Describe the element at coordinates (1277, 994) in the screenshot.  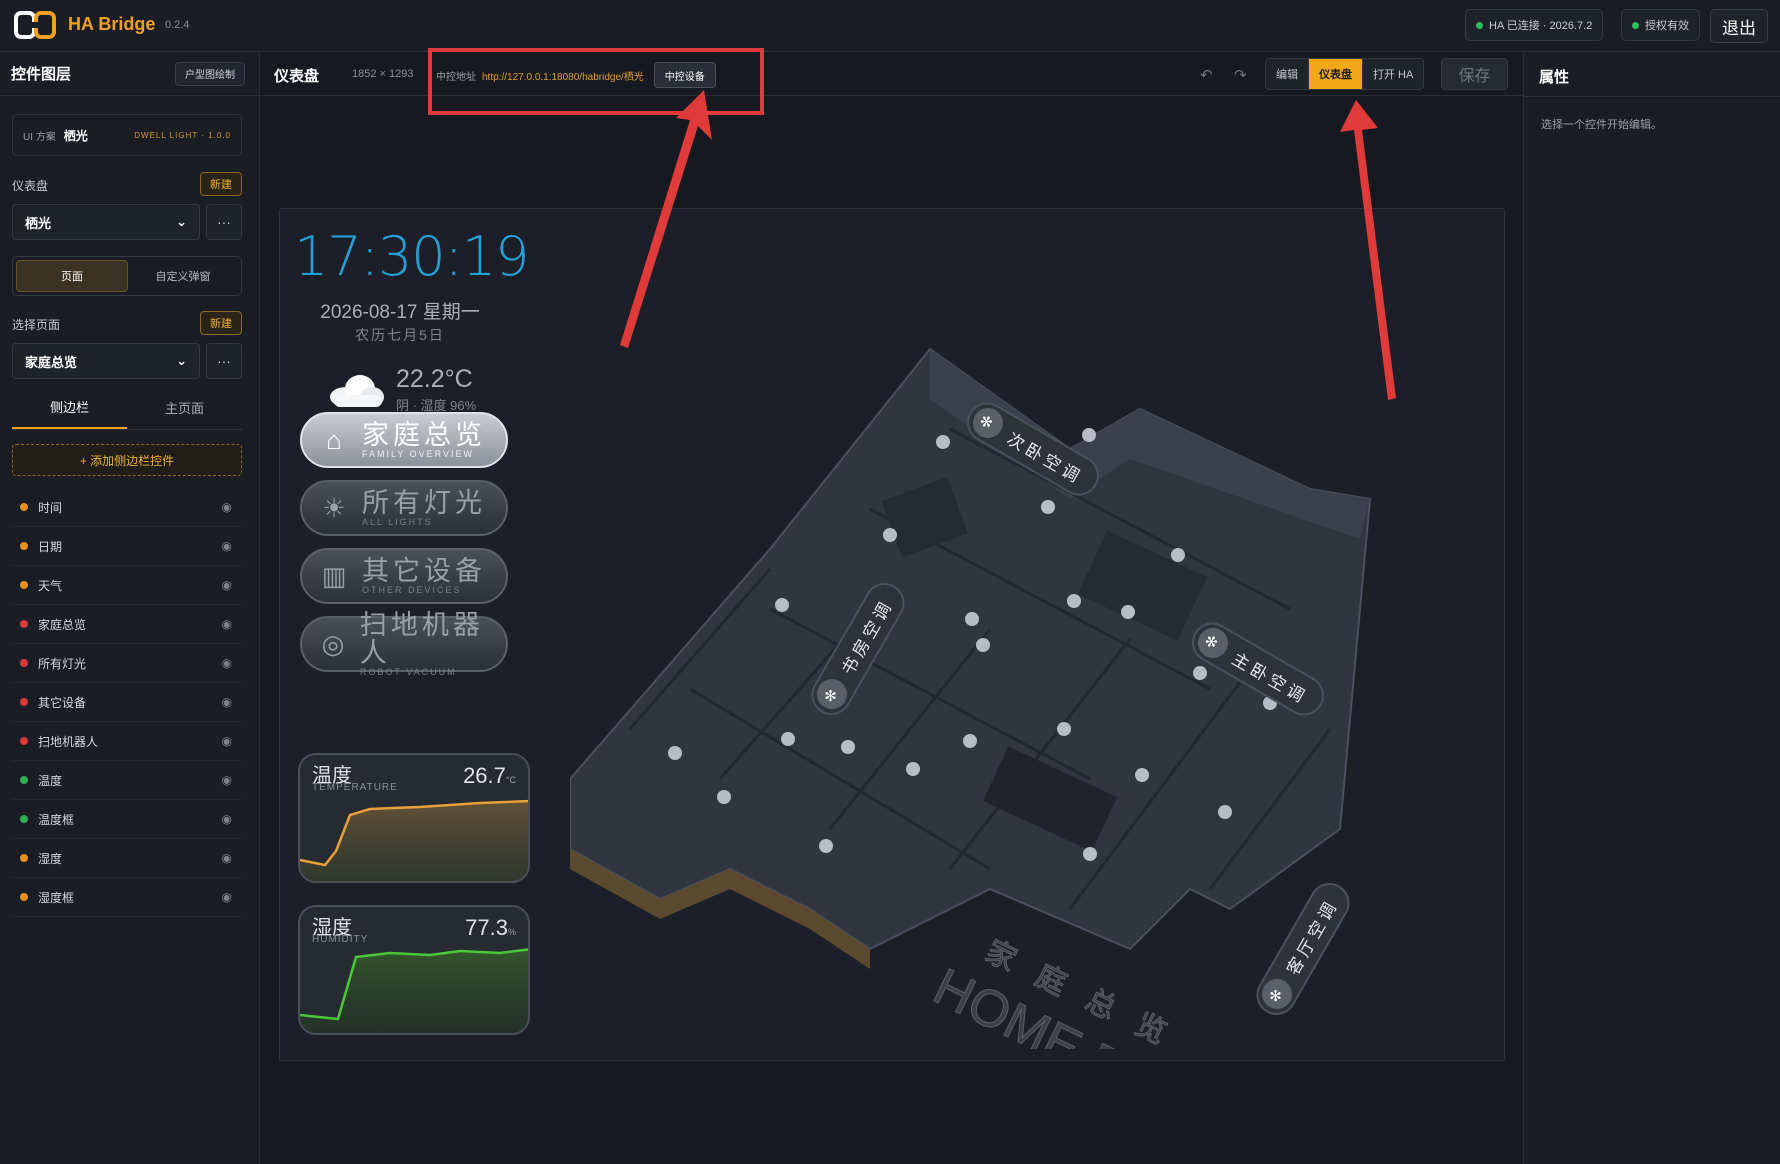
I see `fan-icon: ✻` at that location.